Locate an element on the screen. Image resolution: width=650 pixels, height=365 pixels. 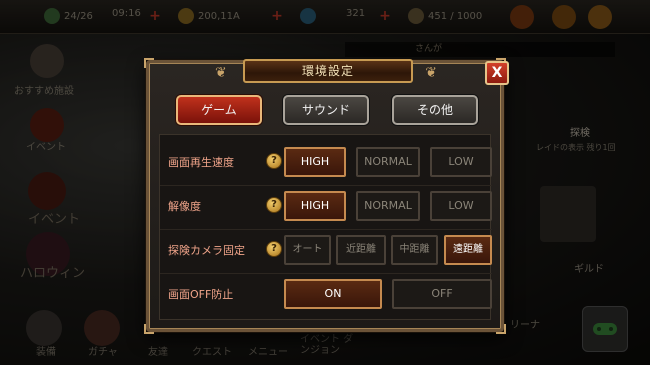
camera-far-button: 遠距離 is located at coordinates (468, 250).